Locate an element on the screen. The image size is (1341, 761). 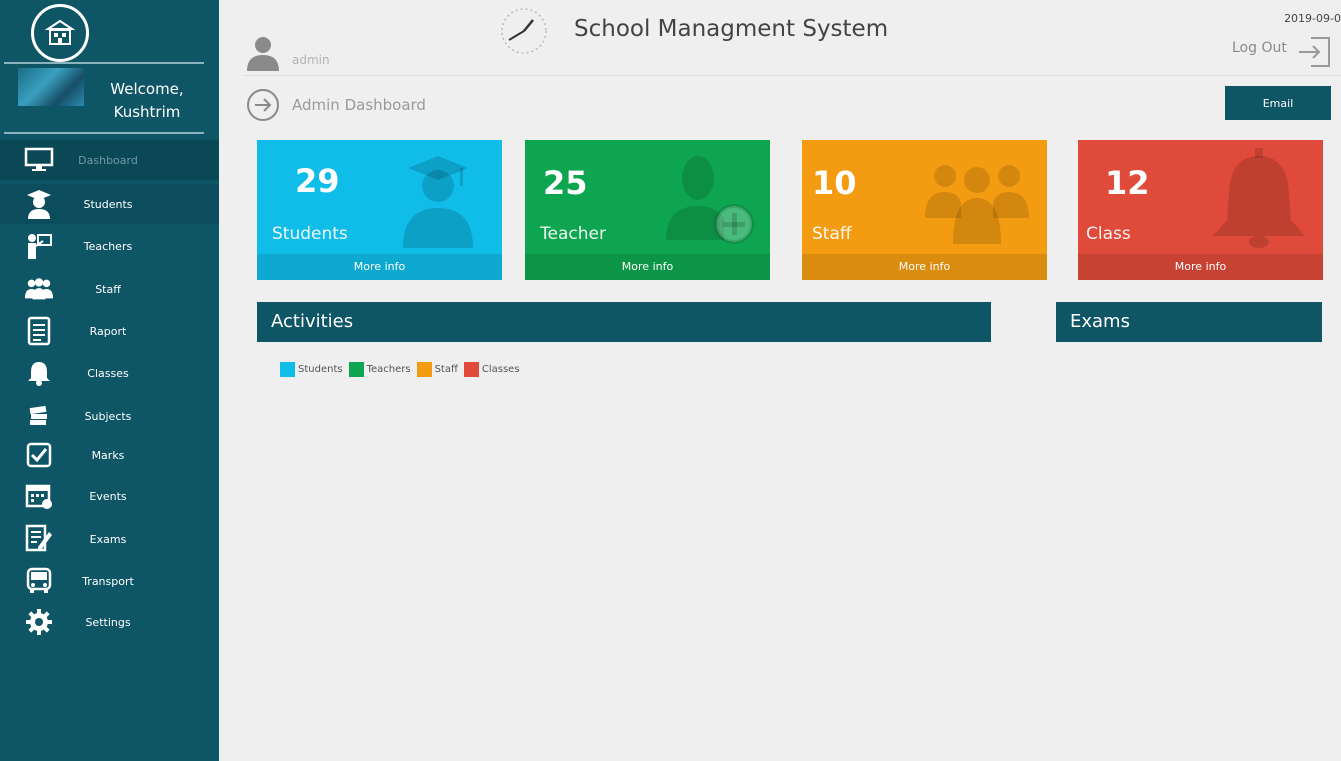
page-title: Admin Dashboard is located at coordinates (359, 105).